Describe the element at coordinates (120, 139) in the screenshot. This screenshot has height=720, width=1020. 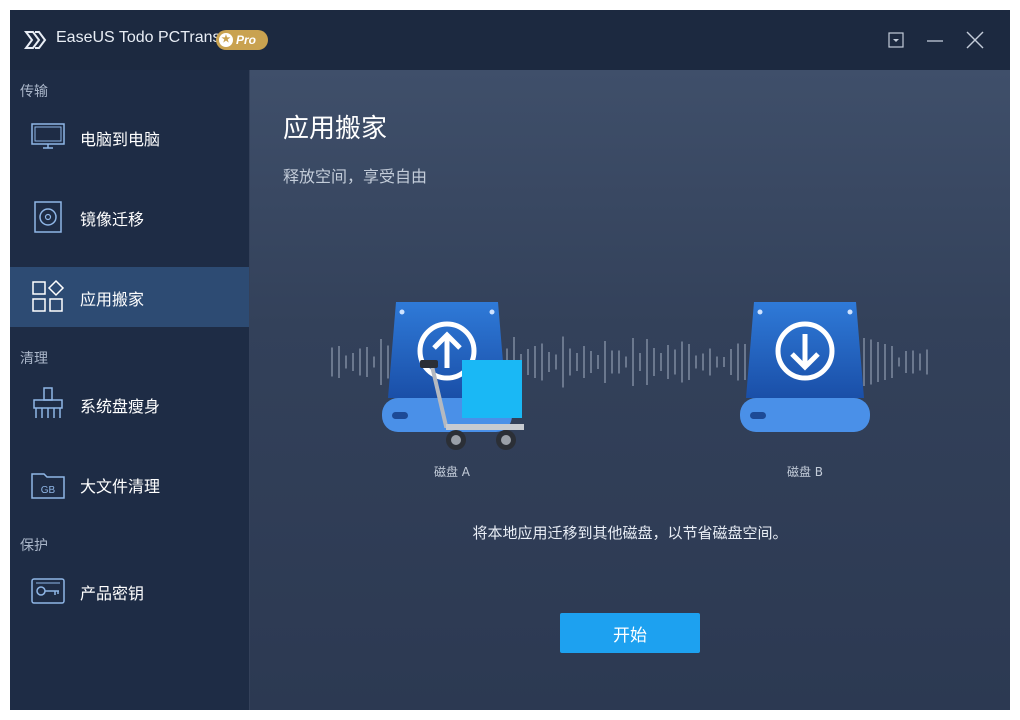
I see `sidebar-item-label: 电脑到电脑` at that location.